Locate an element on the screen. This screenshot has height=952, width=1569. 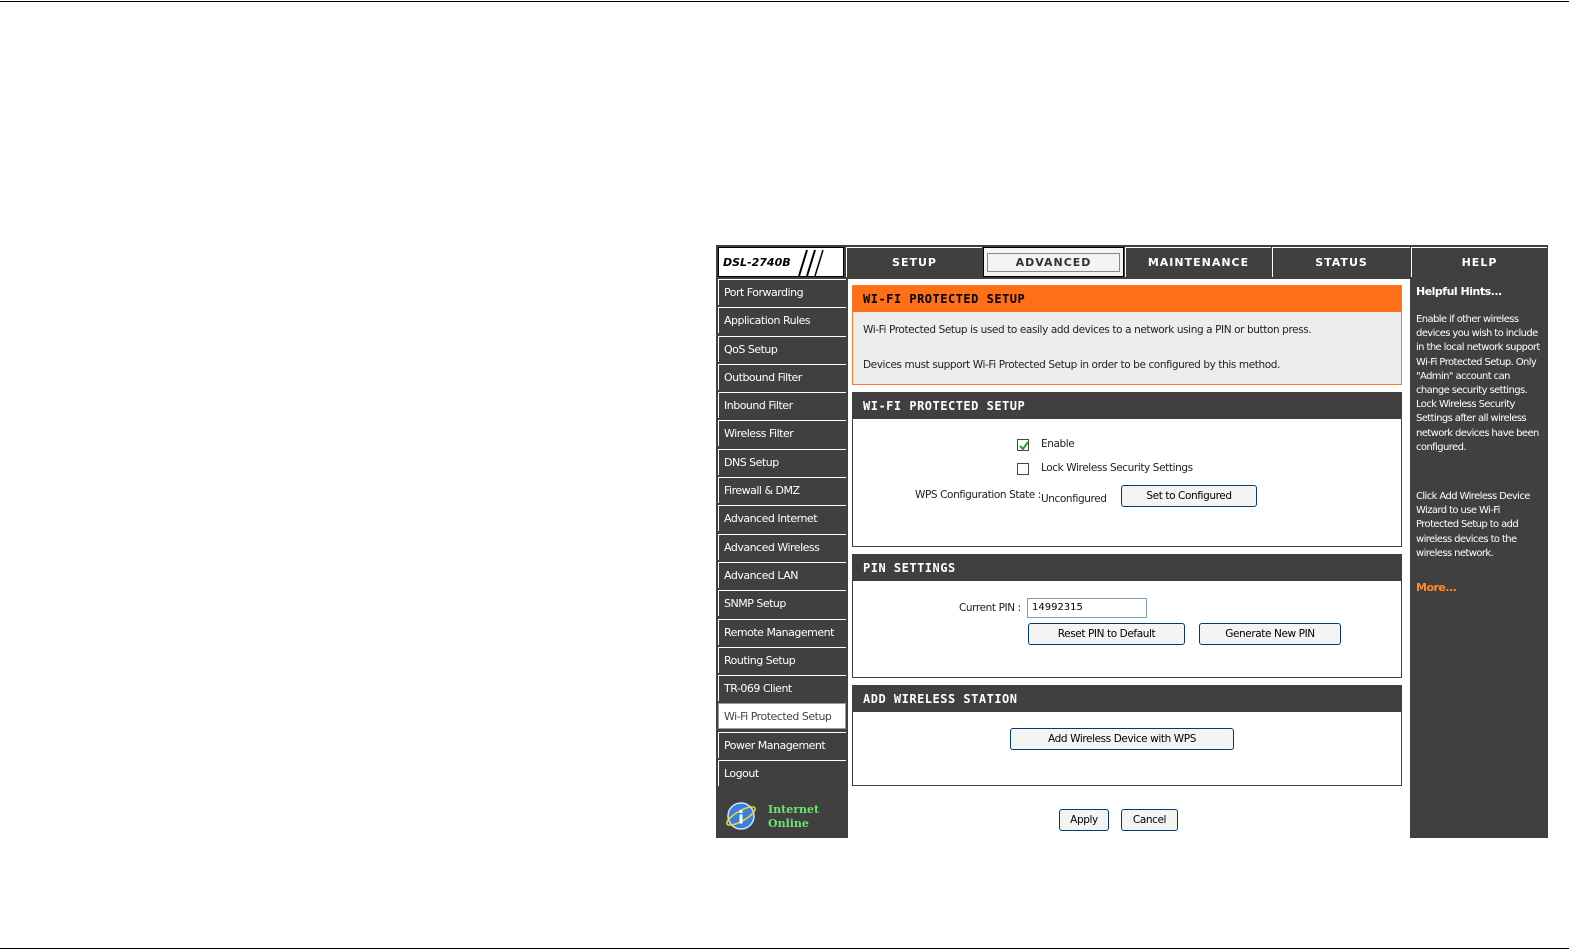
tab-advanced: ADVANCED is located at coordinates (1053, 262).